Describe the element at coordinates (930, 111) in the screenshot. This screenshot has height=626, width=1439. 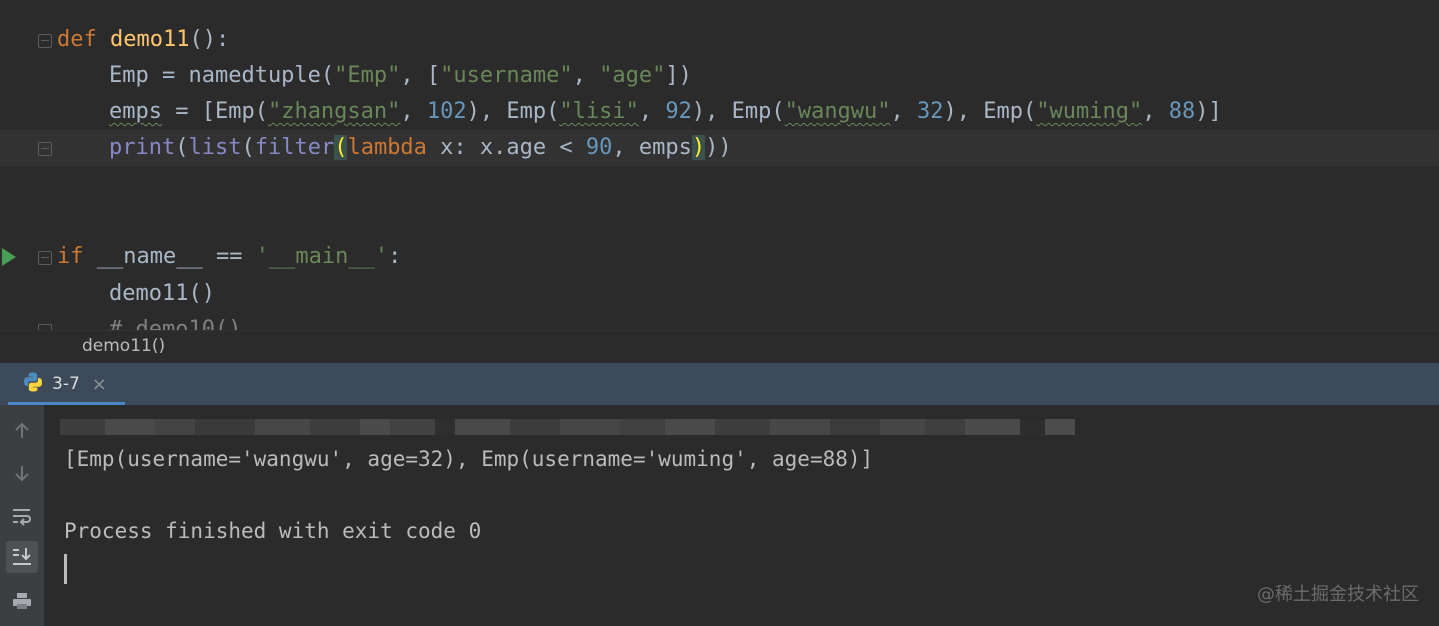
I see `number-literal: 32` at that location.